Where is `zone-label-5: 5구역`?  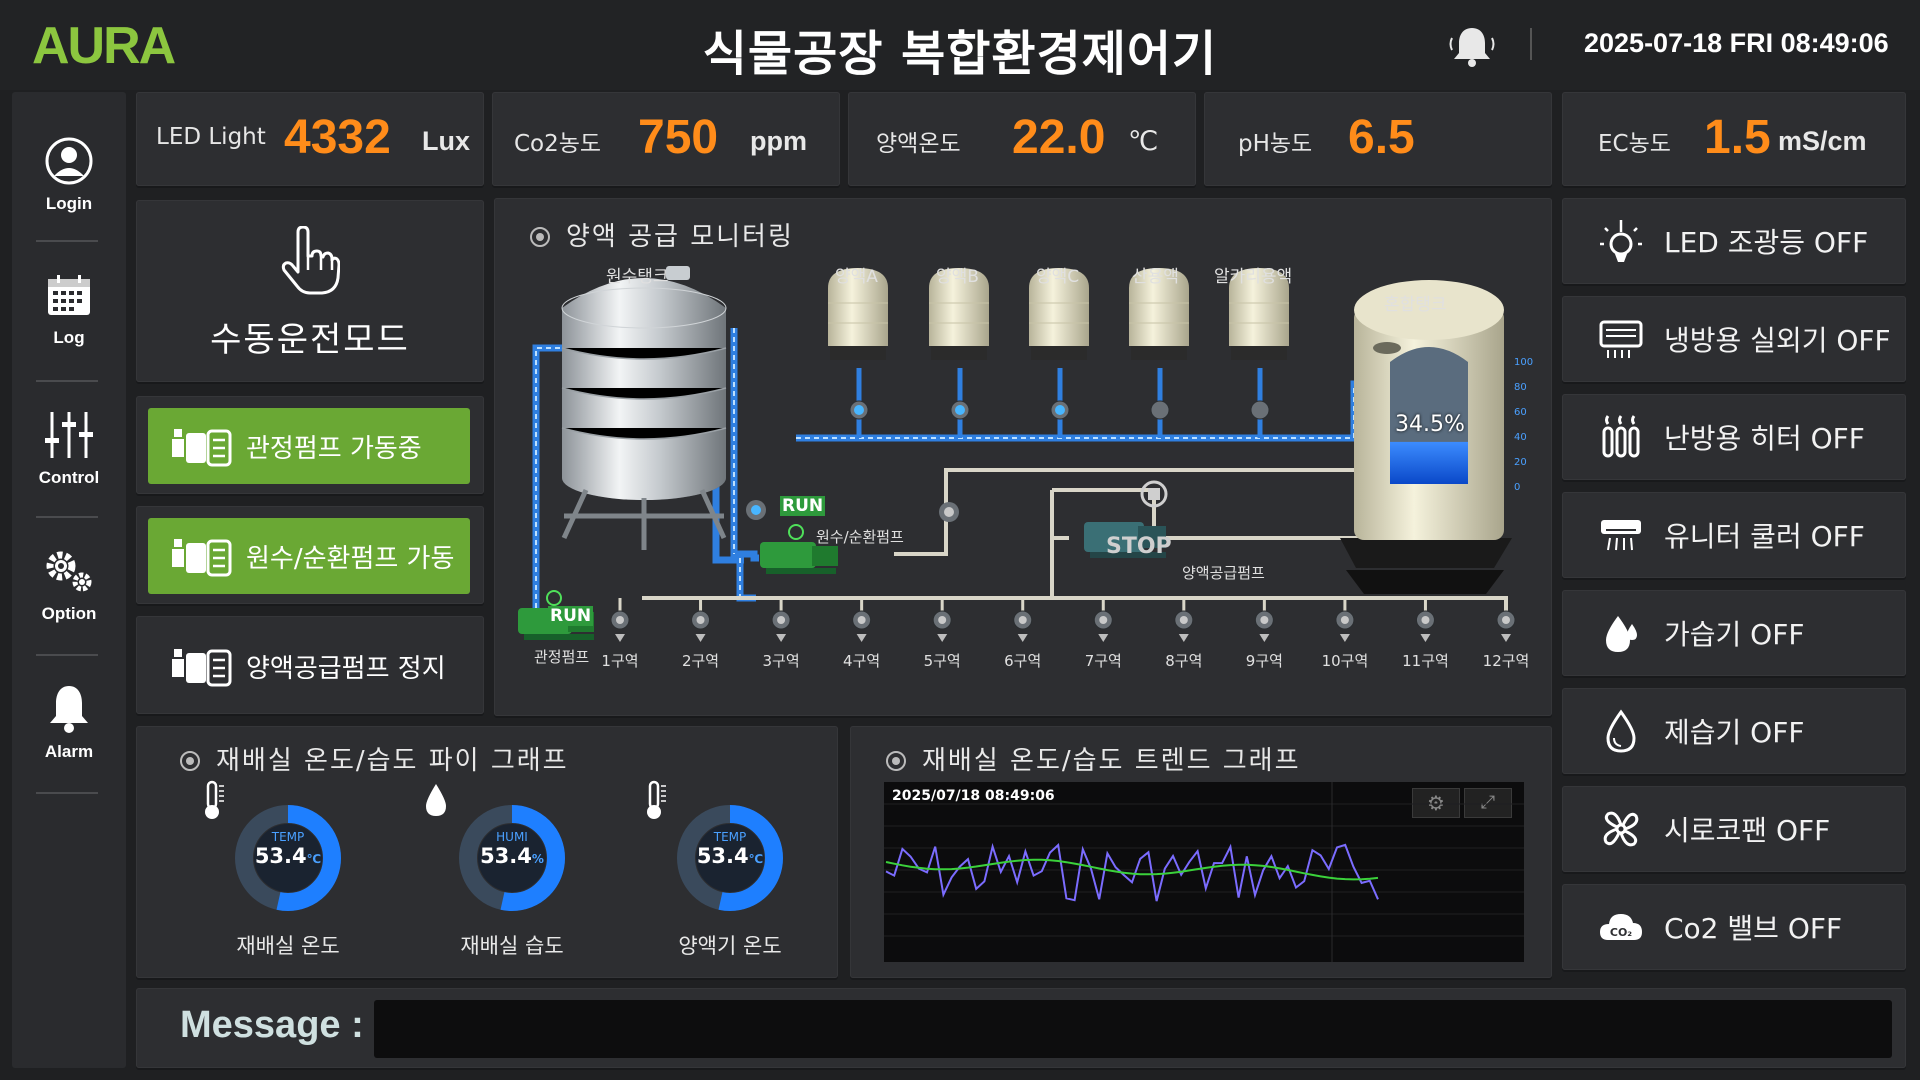
zone-label-5: 5구역 is located at coordinates (942, 661).